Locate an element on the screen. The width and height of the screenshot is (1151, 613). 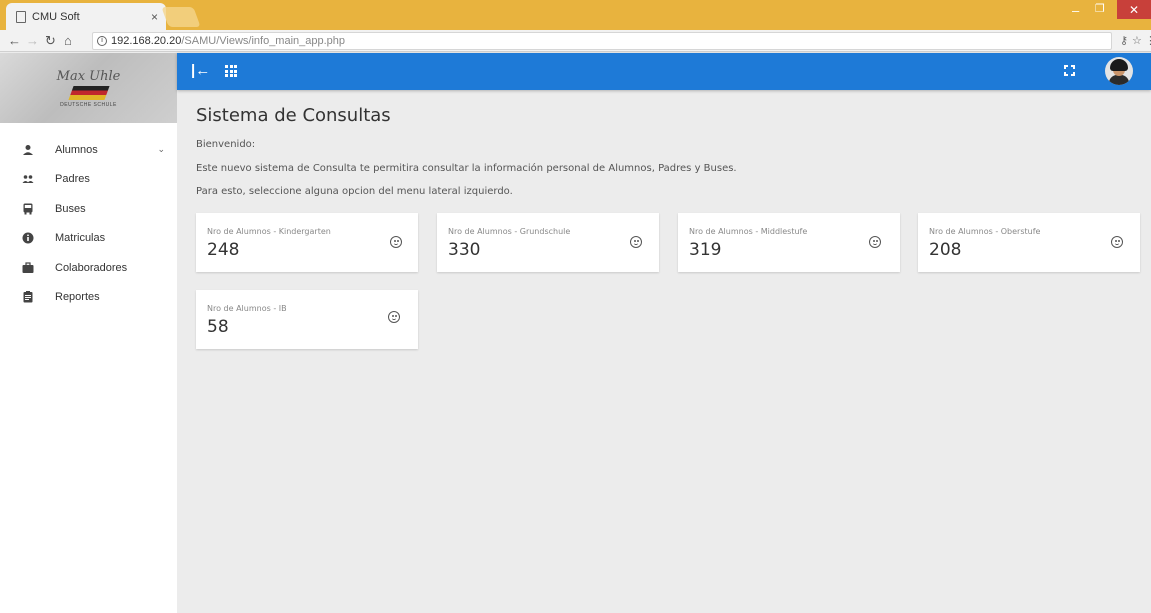
site-info-icon: i is located at coordinates (102, 41).